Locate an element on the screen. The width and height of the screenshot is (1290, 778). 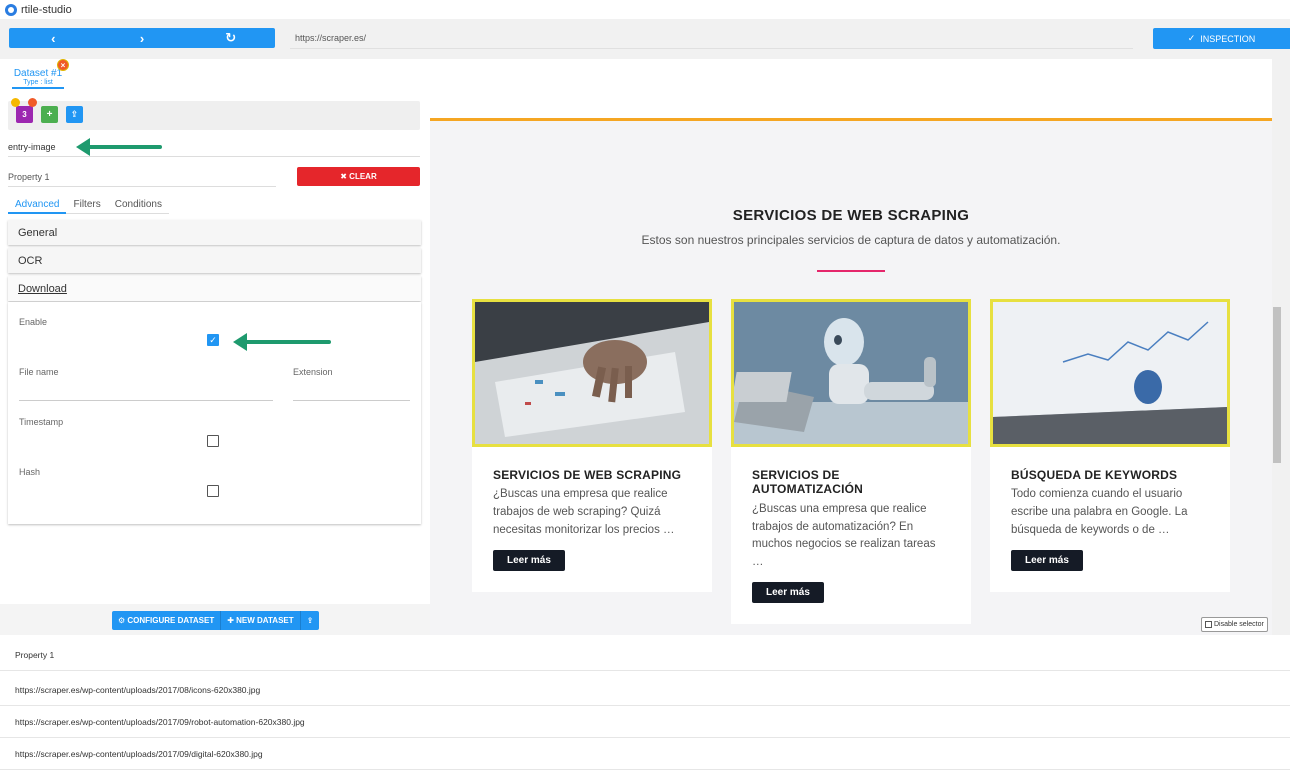
tab-conditions: Conditions is located at coordinates (138, 206).